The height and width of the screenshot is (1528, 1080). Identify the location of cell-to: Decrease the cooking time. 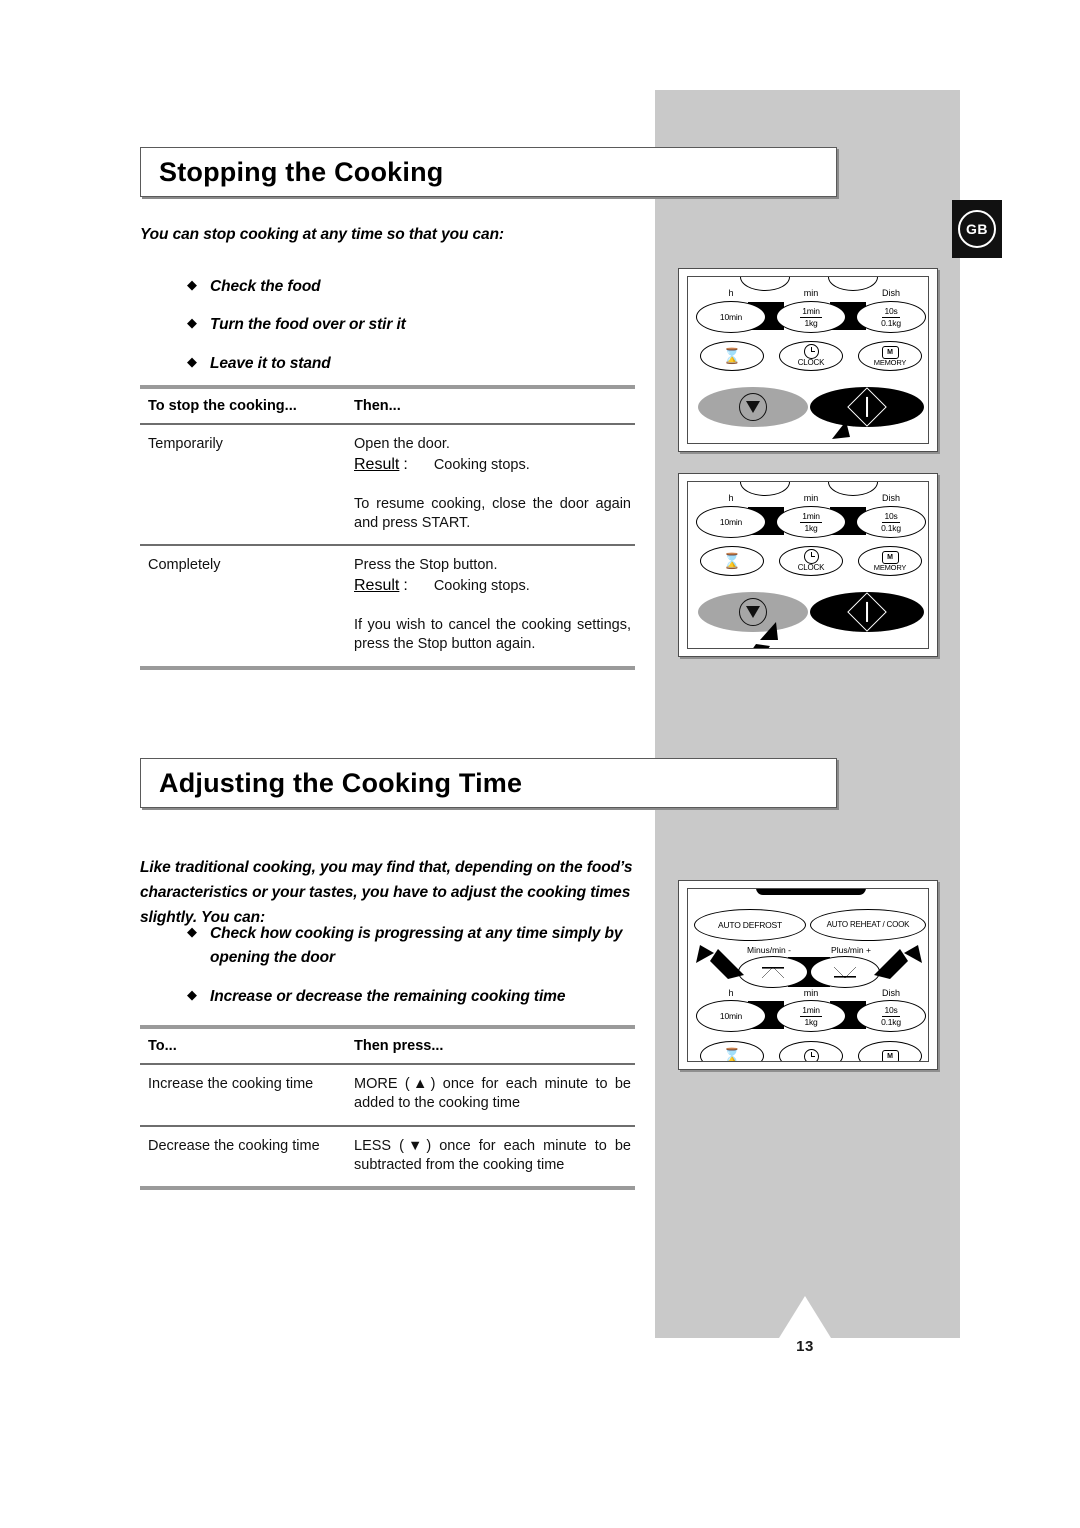
(234, 1145).